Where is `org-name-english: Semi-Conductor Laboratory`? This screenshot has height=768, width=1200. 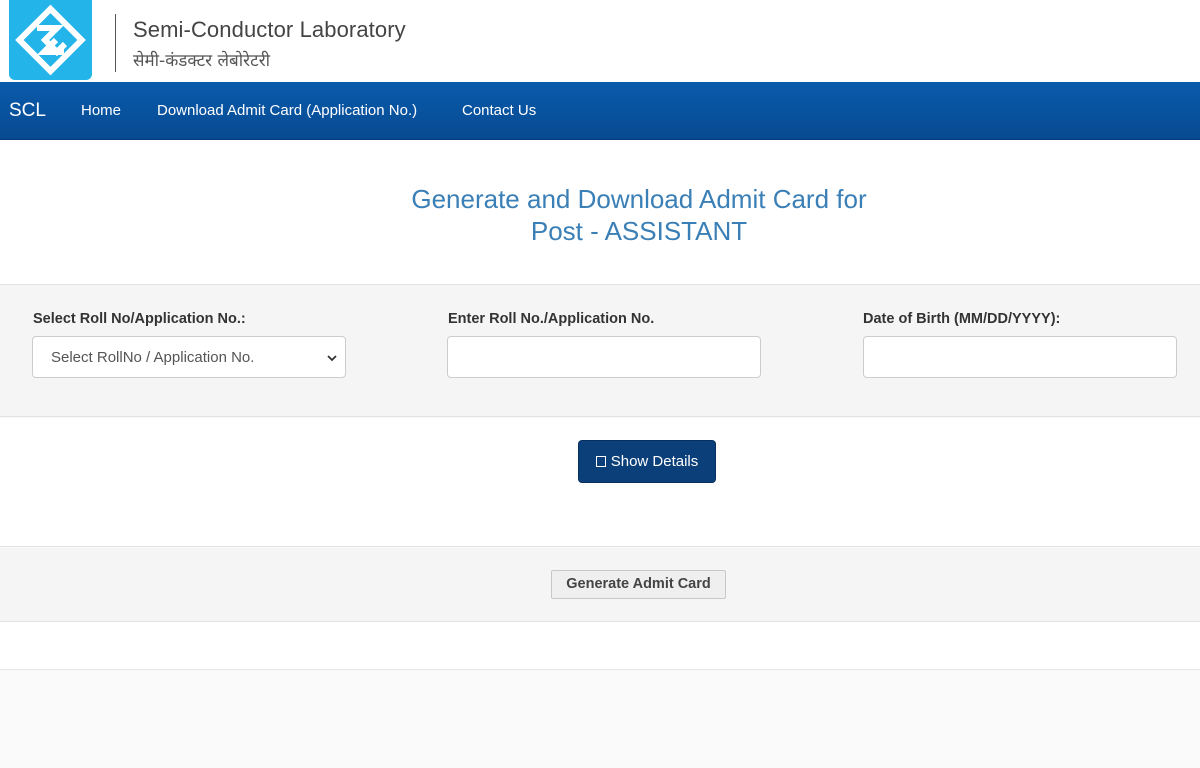
org-name-english: Semi-Conductor Laboratory is located at coordinates (269, 29).